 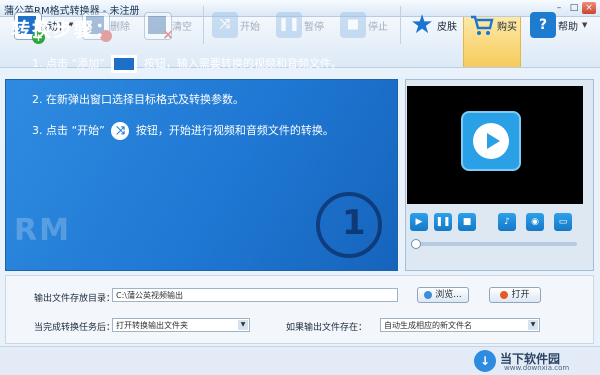 I want to click on clear-button: 清空, so click(x=169, y=25).